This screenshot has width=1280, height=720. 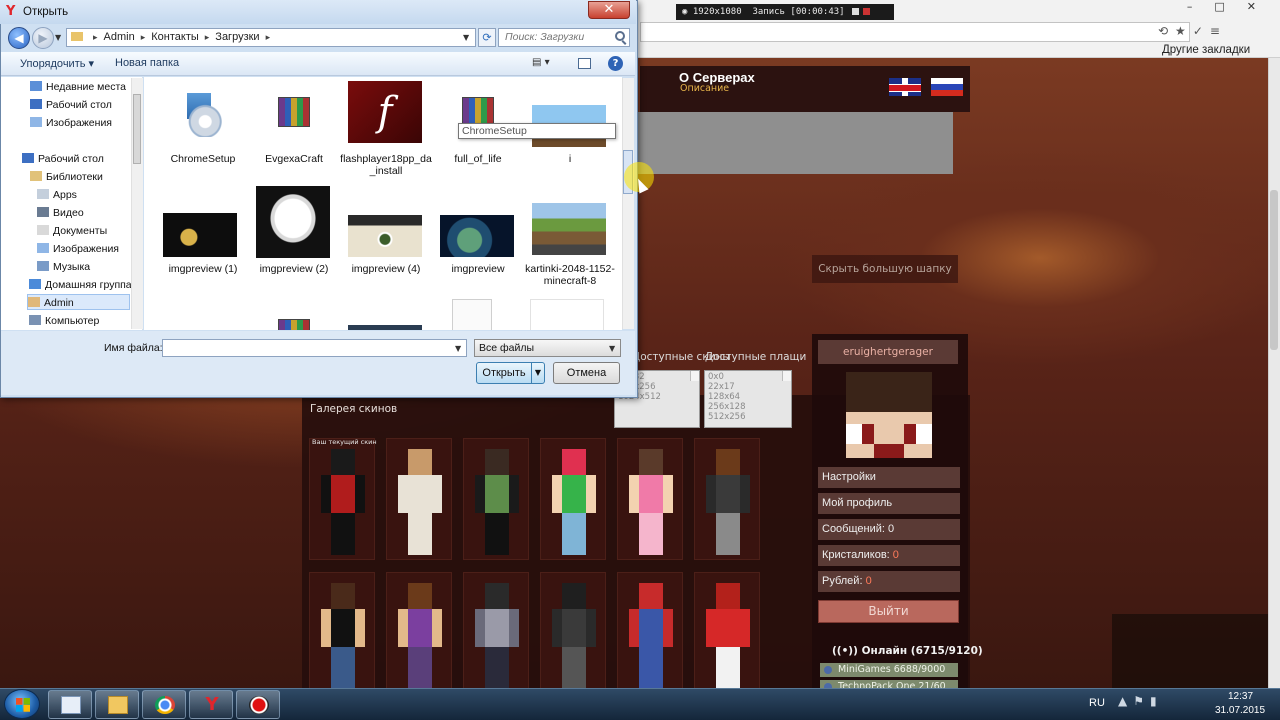 What do you see at coordinates (487, 37) in the screenshot?
I see `refresh-button: ⟳` at bounding box center [487, 37].